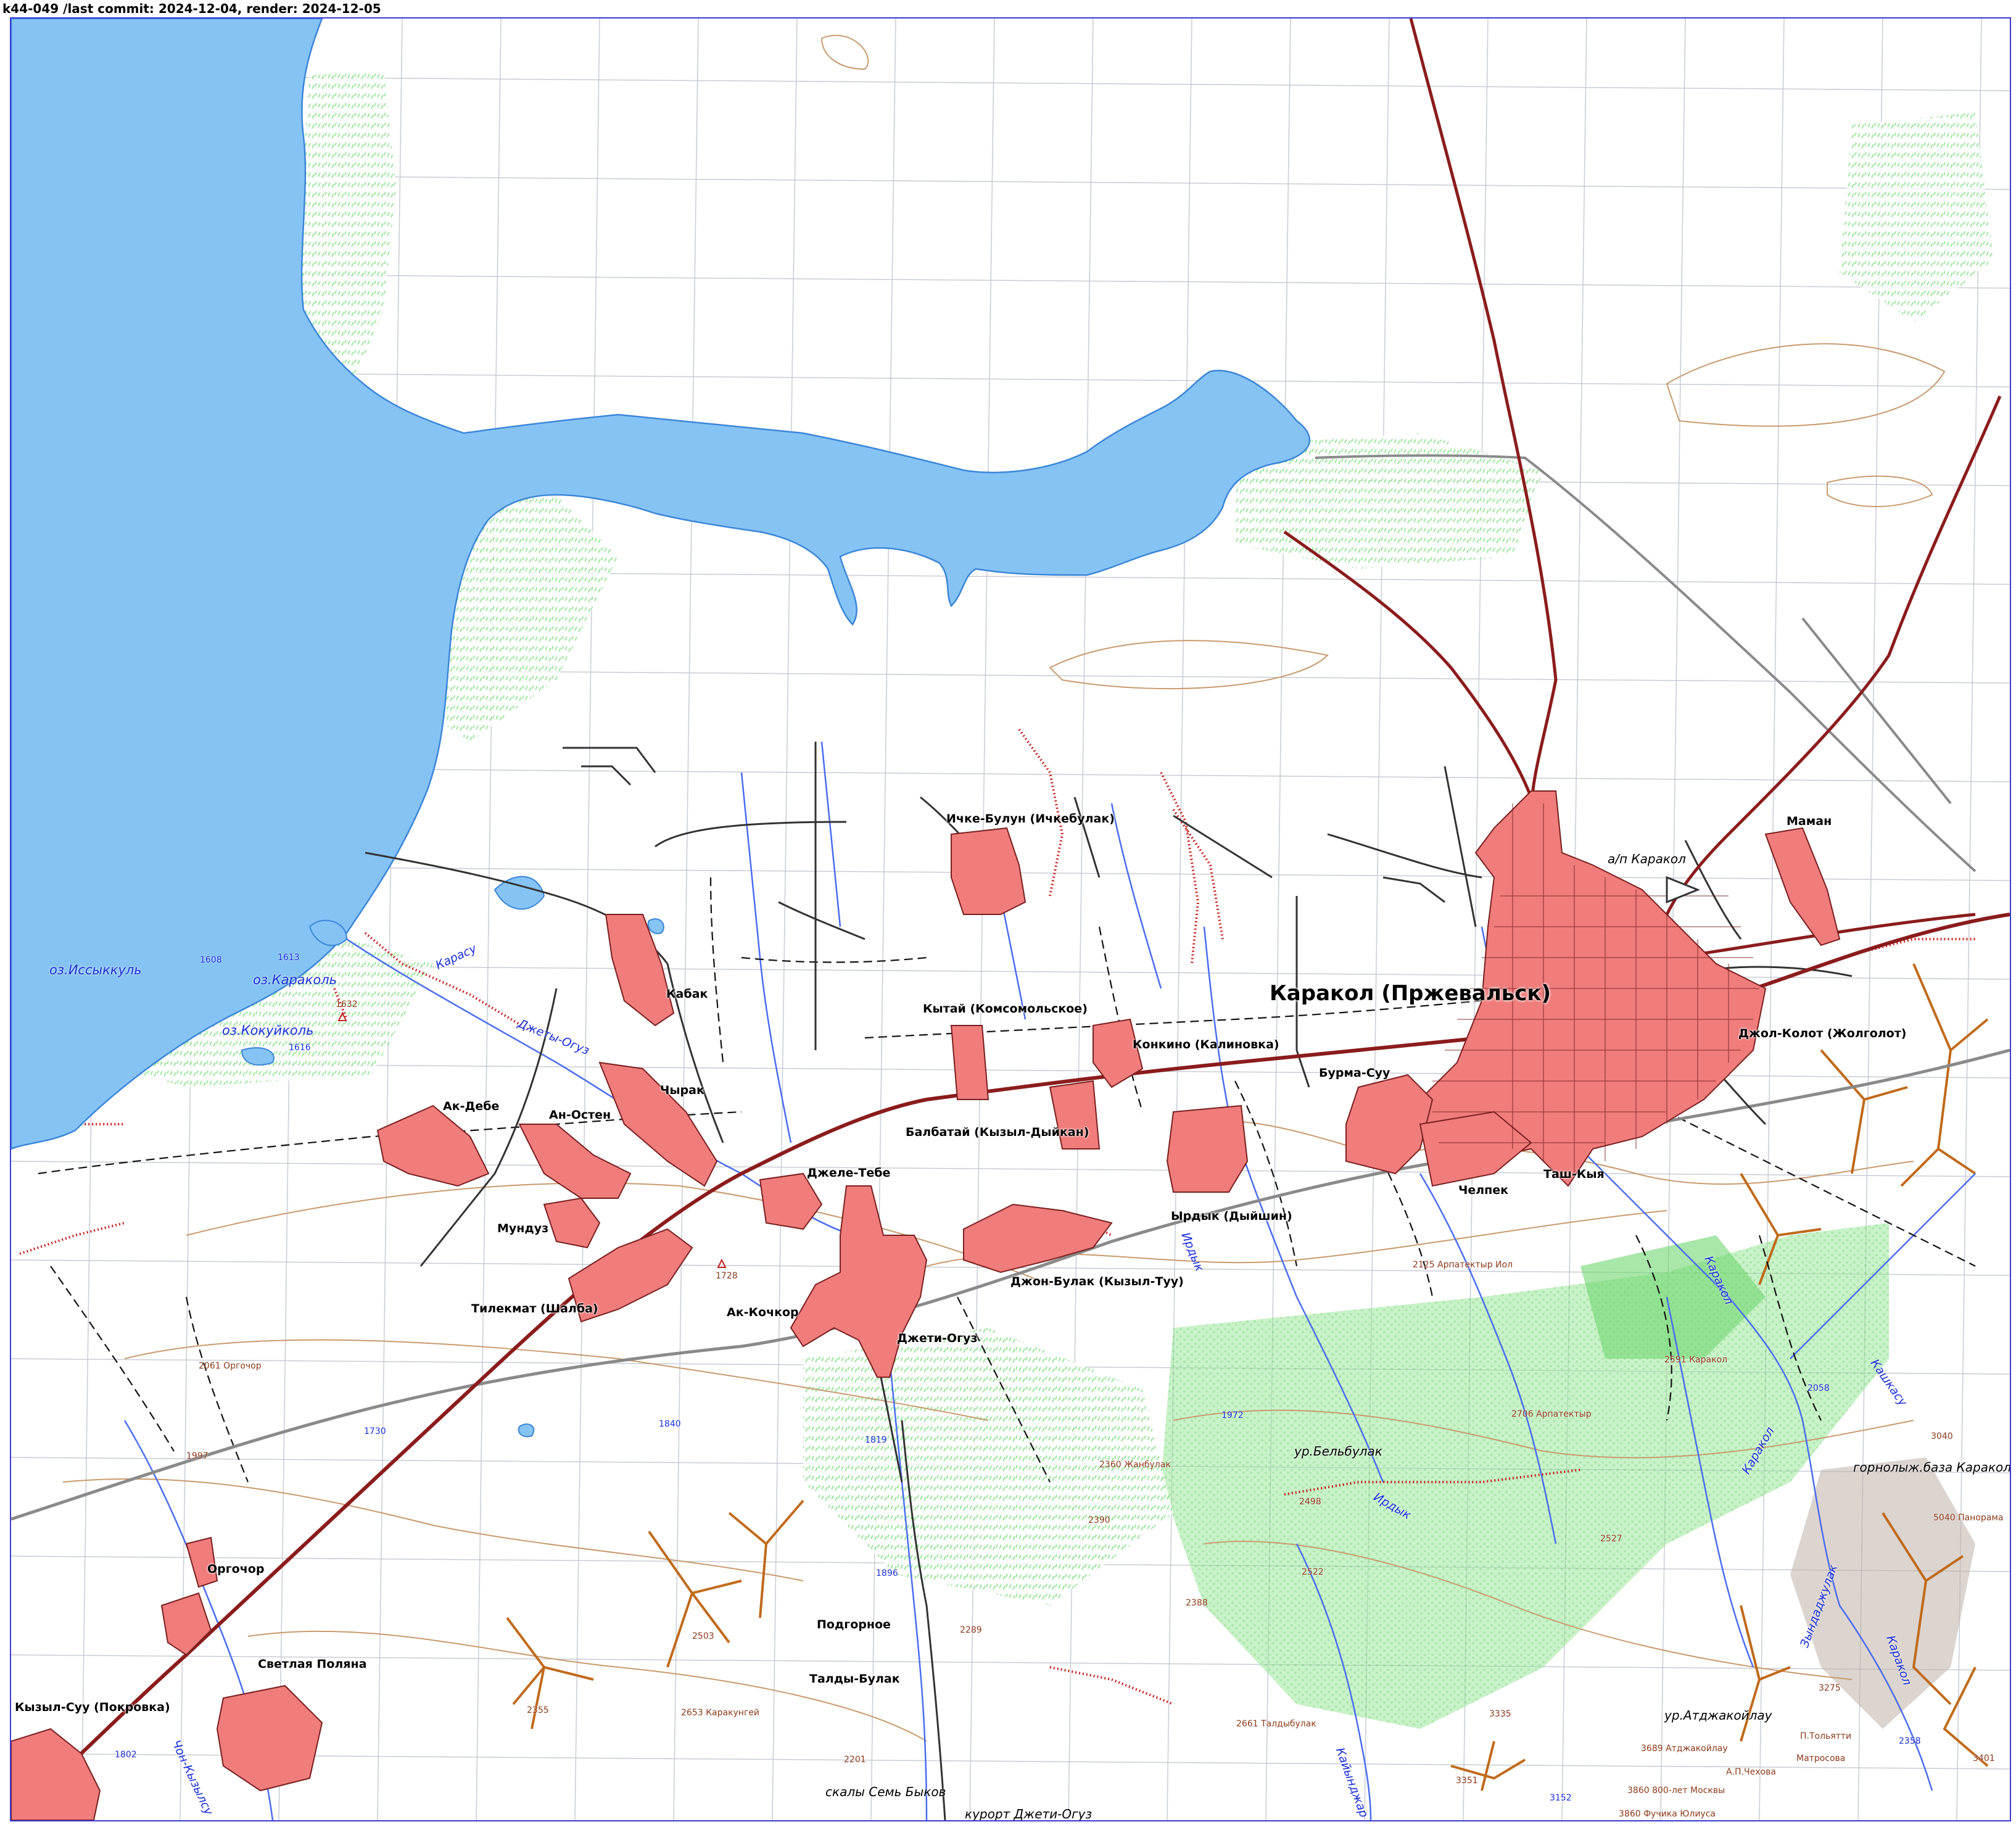 The image size is (2016, 1827). I want to click on city-label-karakol: Каракол (Пржевальск), so click(1410, 993).